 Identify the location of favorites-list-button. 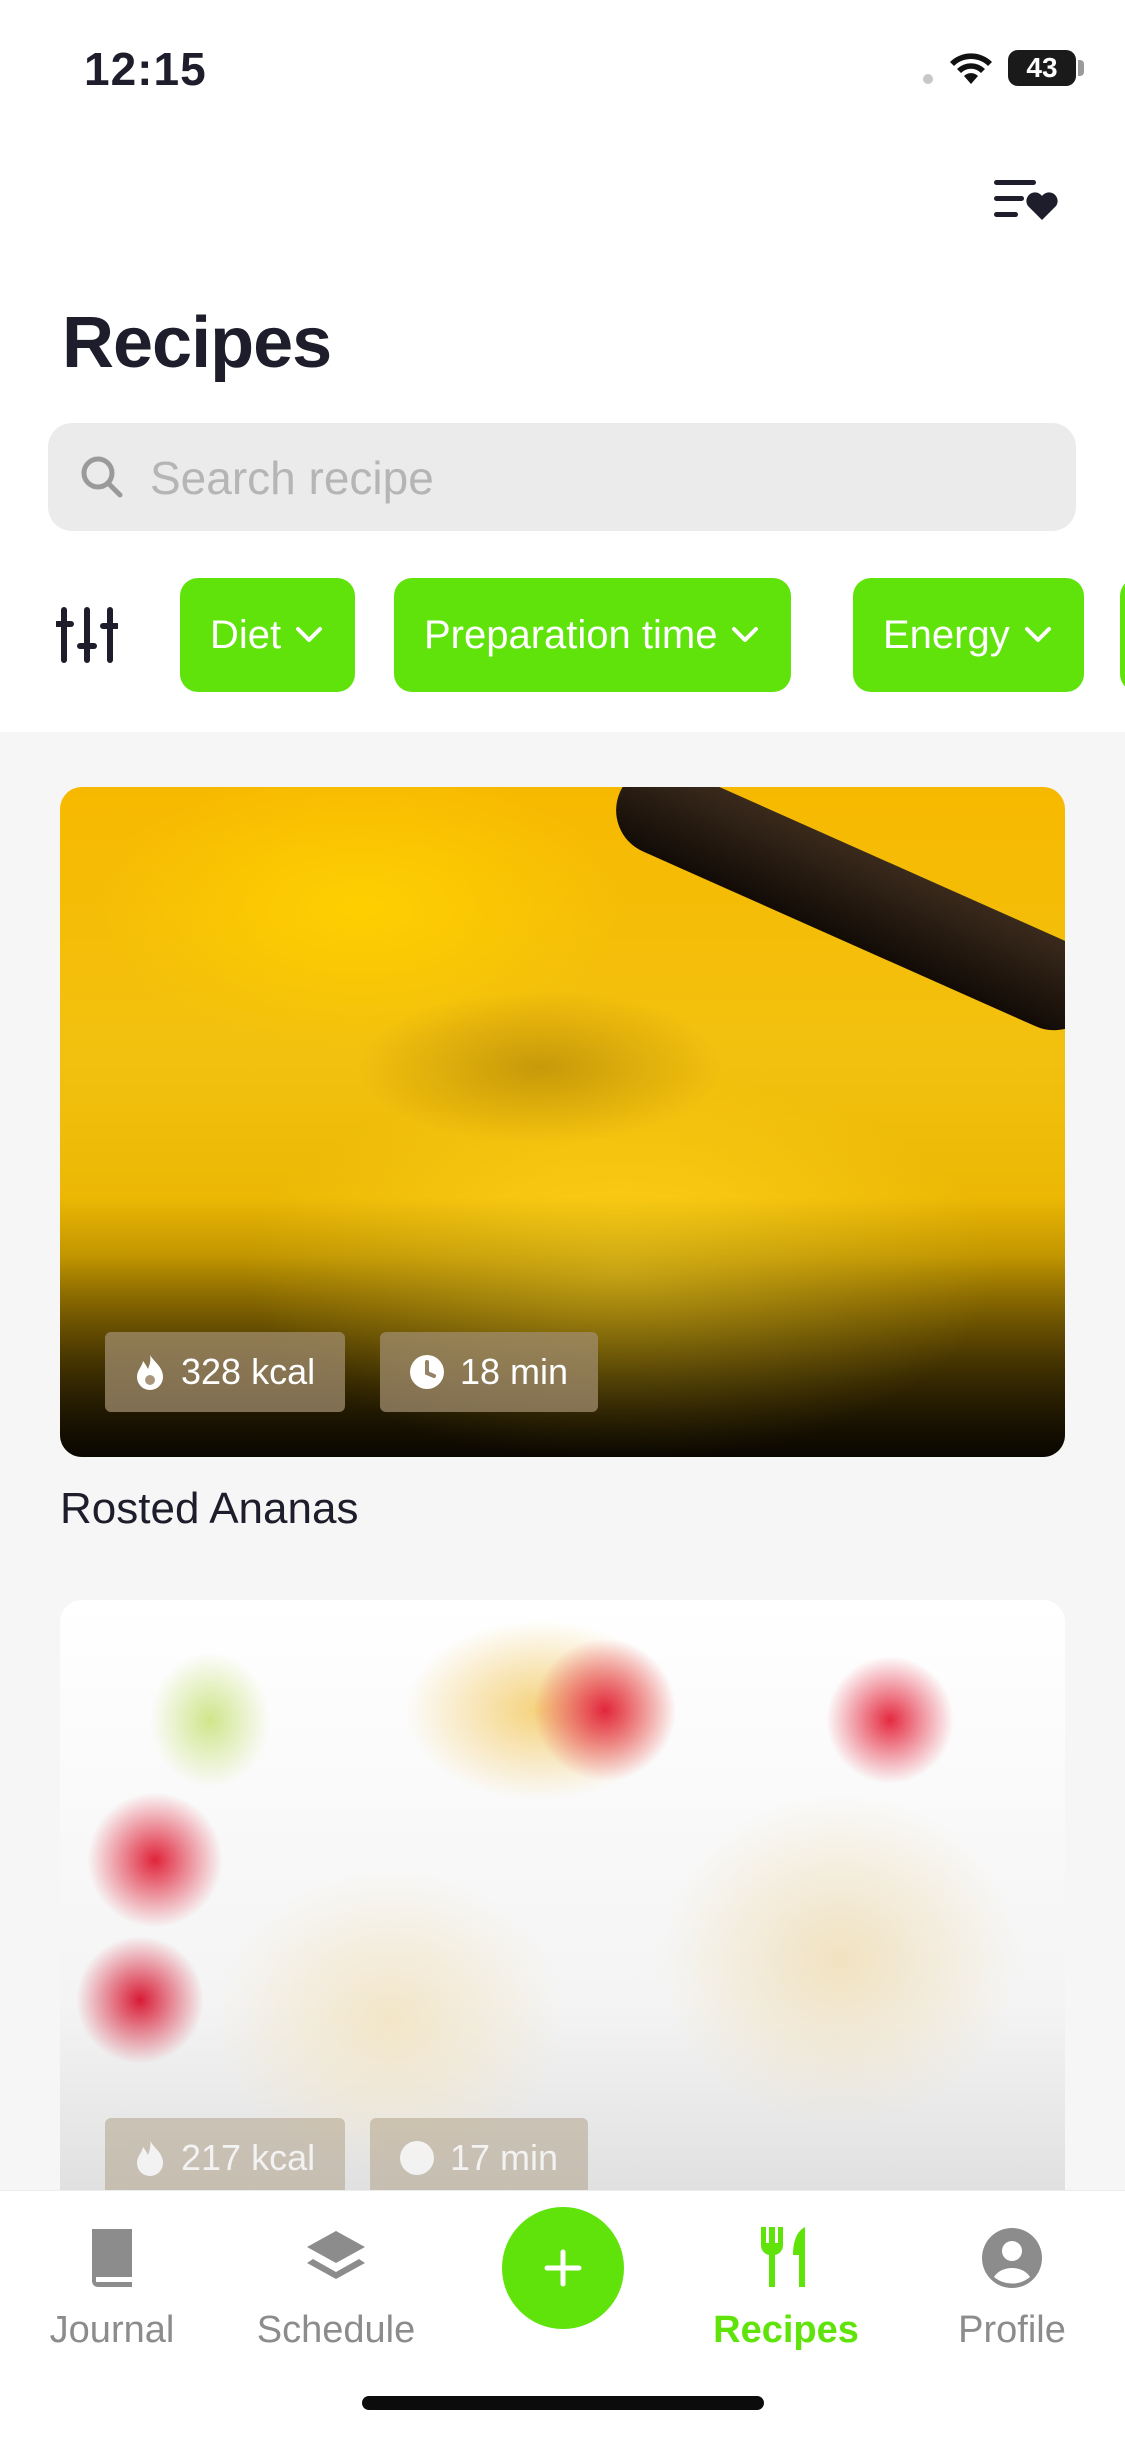
(1025, 200).